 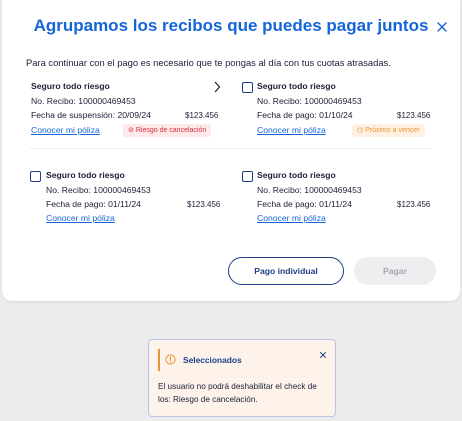 What do you see at coordinates (131, 130) in the screenshot?
I see `warning-icon: ⊘` at bounding box center [131, 130].